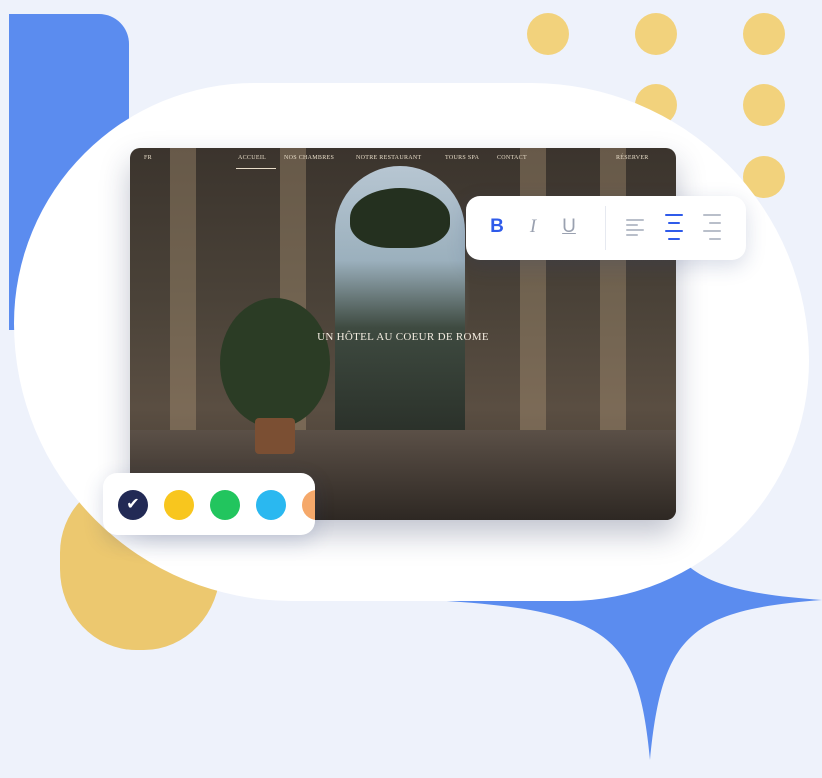  What do you see at coordinates (497, 227) in the screenshot?
I see `bold-button: B` at bounding box center [497, 227].